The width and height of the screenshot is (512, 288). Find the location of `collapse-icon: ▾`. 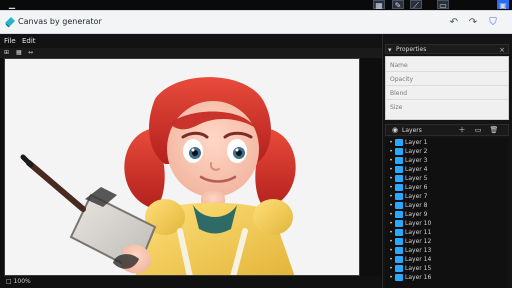

collapse-icon: ▾ is located at coordinates (391, 50).